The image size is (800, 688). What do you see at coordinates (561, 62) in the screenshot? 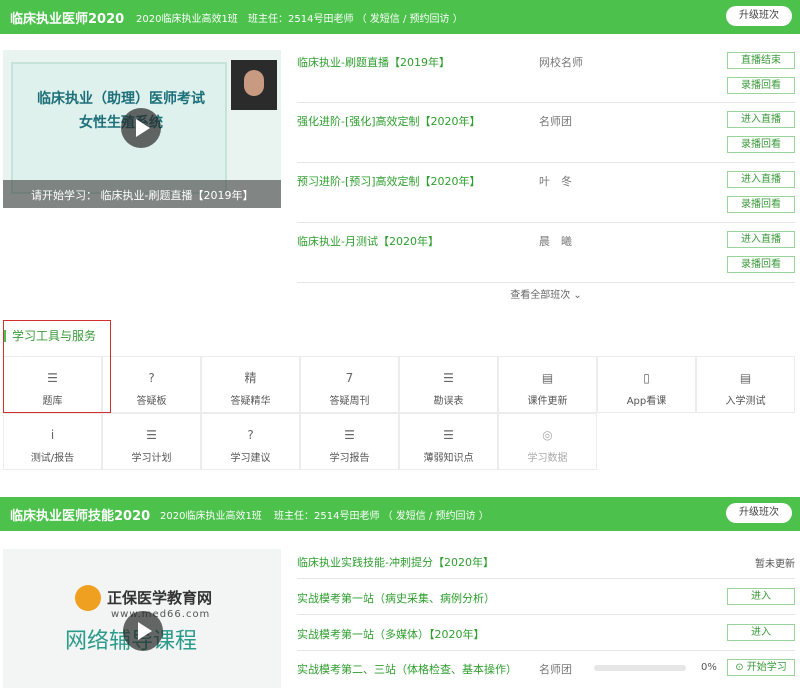
I see `course-teacher: 网校名师` at bounding box center [561, 62].